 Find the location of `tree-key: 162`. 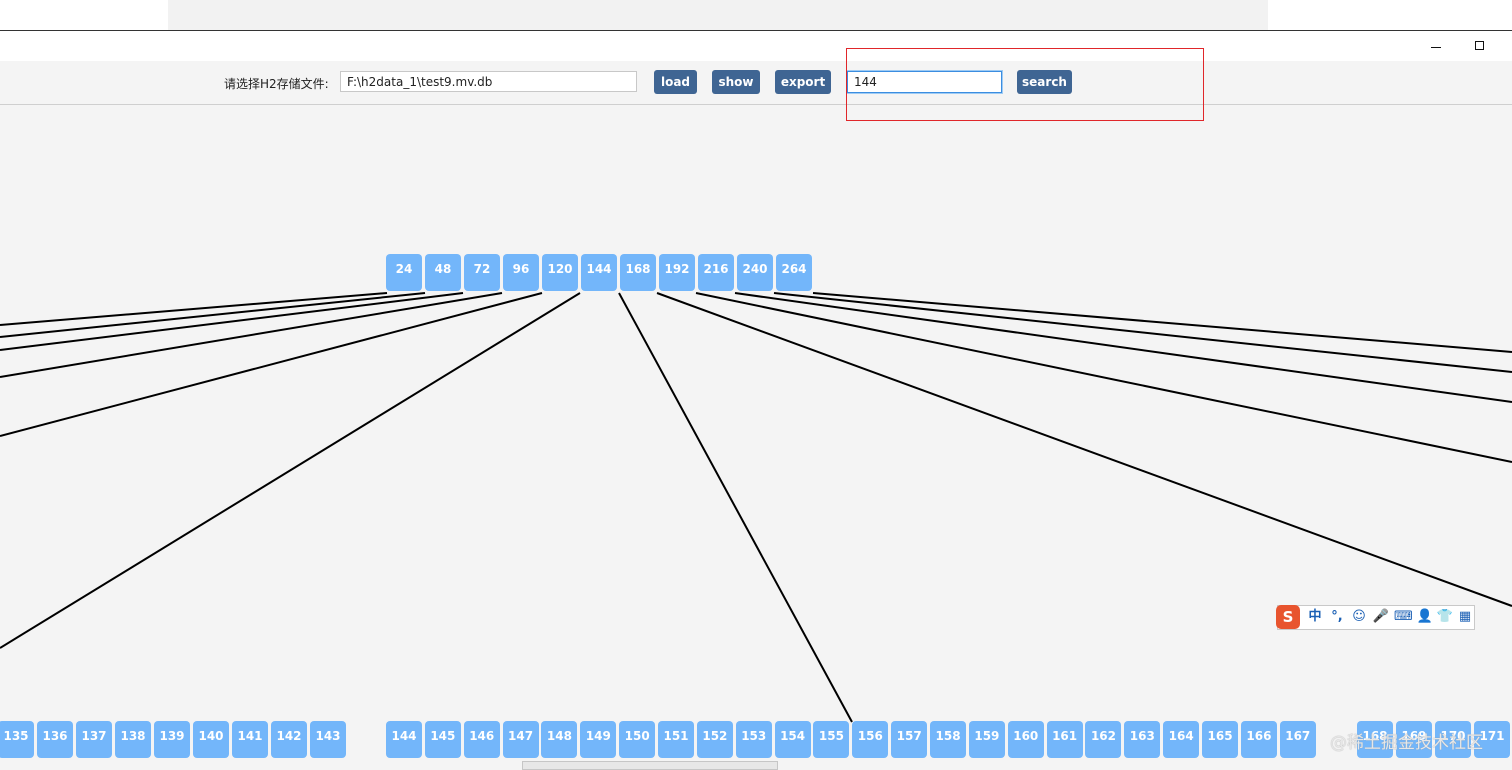

tree-key: 162 is located at coordinates (1103, 739).